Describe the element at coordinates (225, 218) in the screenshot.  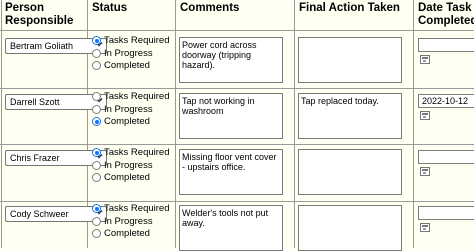
I see `comments-text: Welder's tools not put away.` at that location.